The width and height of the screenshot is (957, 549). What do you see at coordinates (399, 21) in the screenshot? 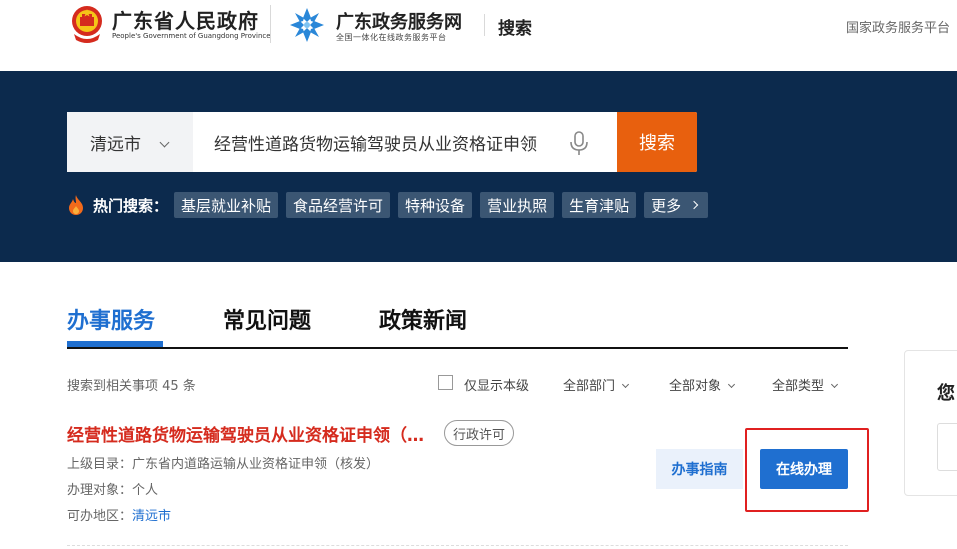
I see `portal-title: 广东政务服务网` at bounding box center [399, 21].